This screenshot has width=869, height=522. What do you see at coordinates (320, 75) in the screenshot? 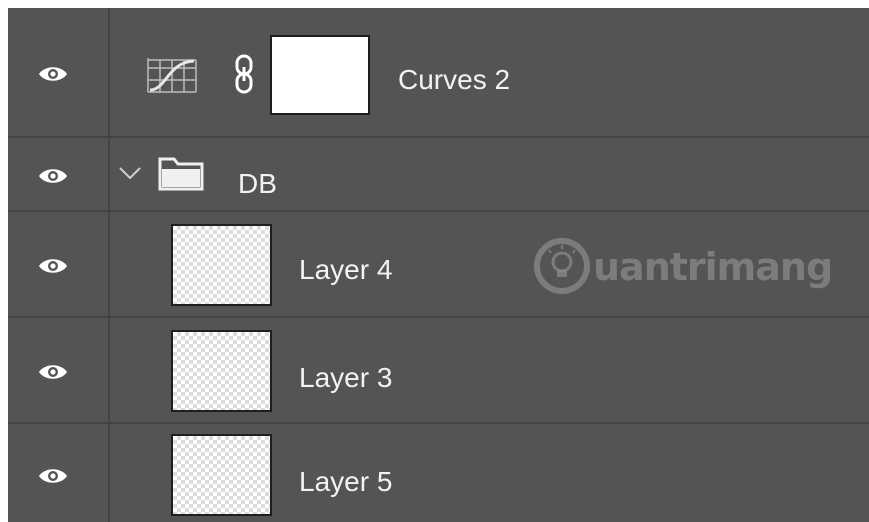
I see `layer-mask-thumbnail` at bounding box center [320, 75].